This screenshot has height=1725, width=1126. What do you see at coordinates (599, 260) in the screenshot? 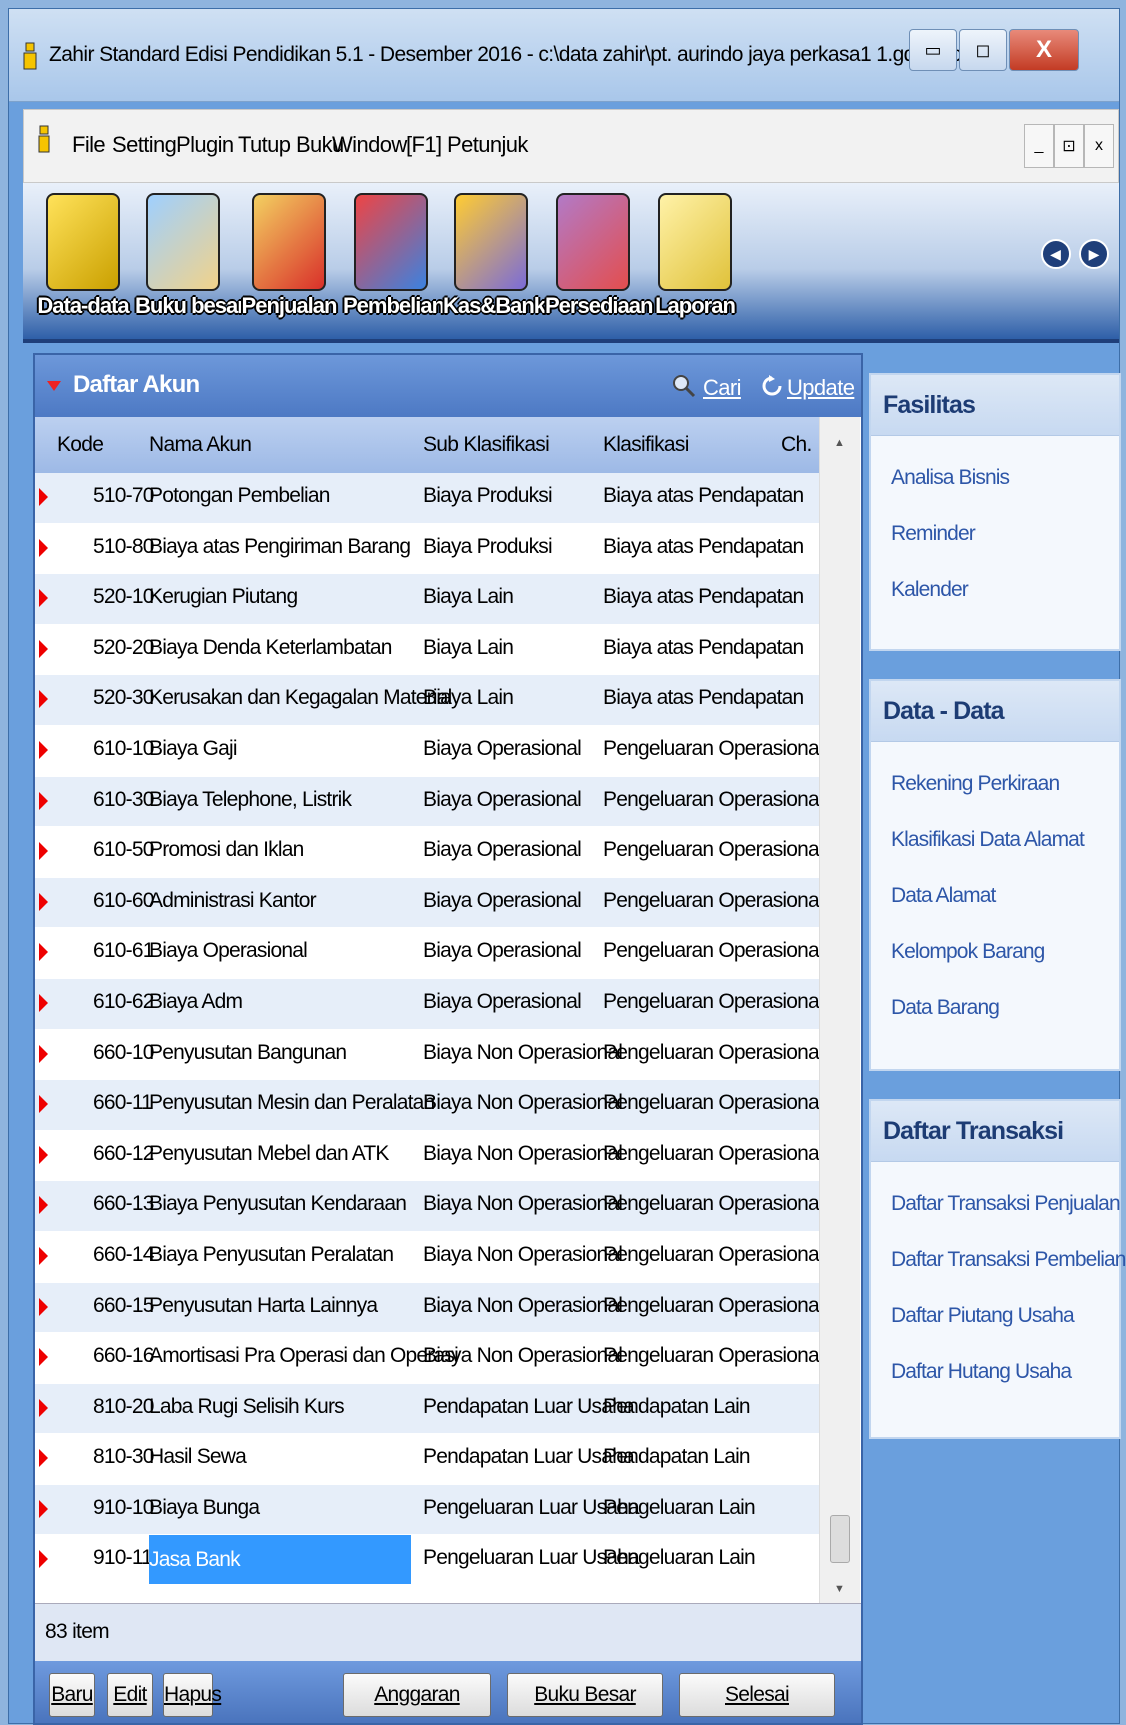
I see `toolbar-persediaan: Persediaan` at bounding box center [599, 260].